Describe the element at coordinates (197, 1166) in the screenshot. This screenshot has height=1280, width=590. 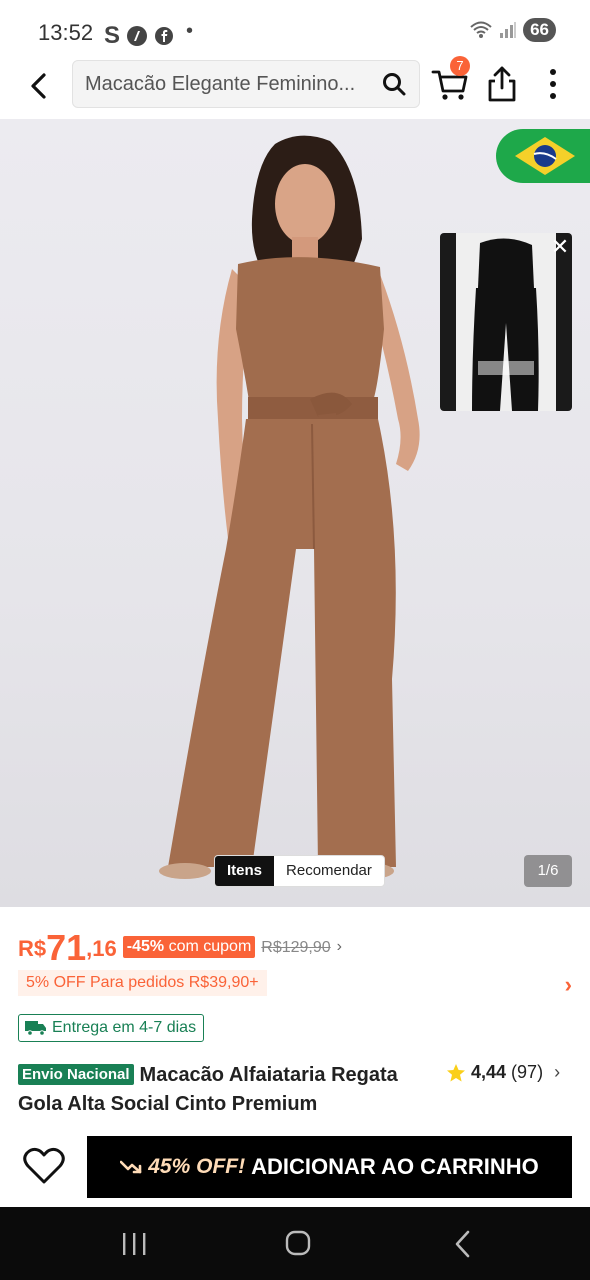
I see `add-to-cart-deal: 45% OFF!` at that location.